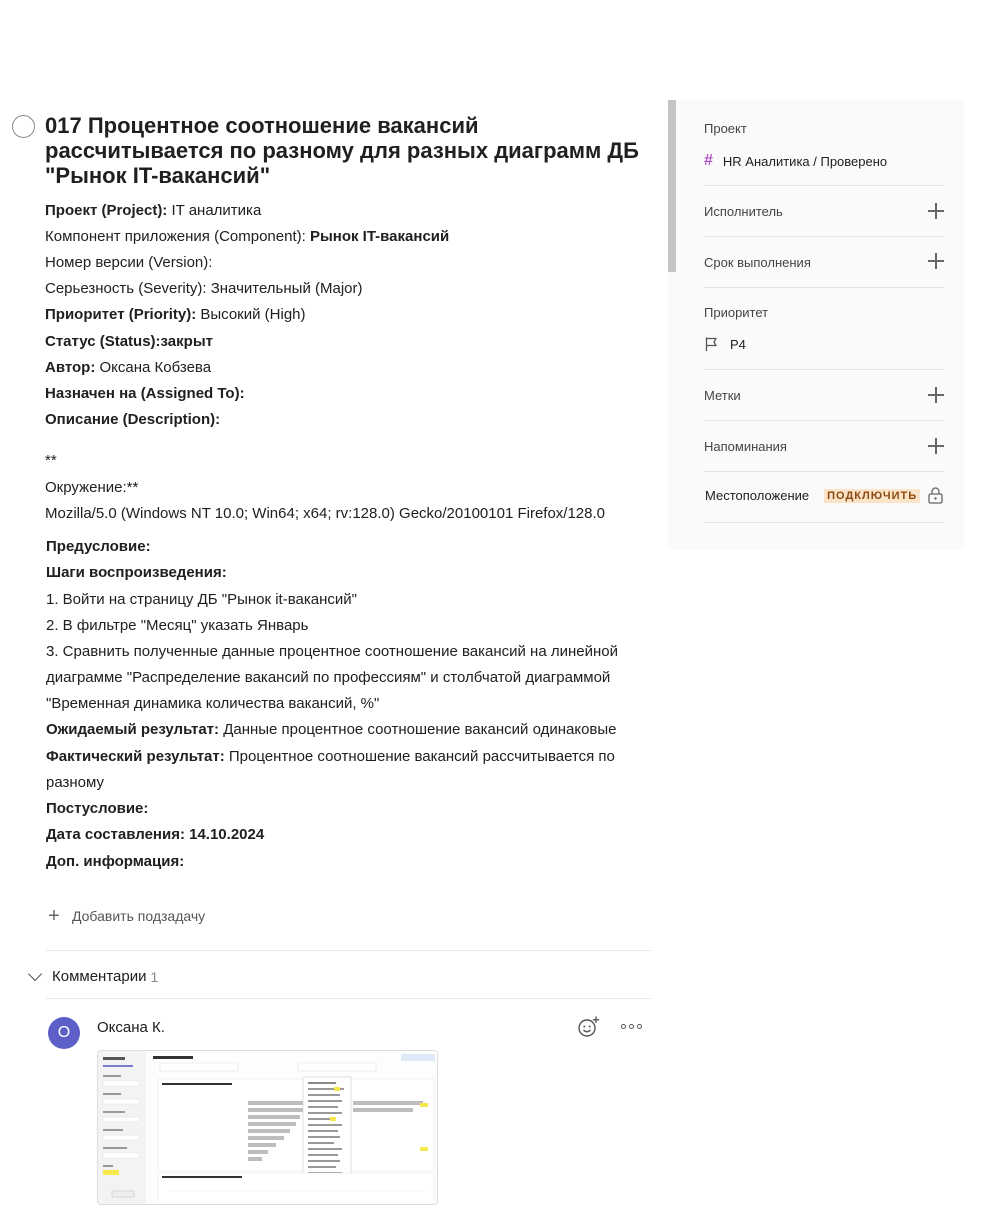  I want to click on more-actions-button, so click(633, 1026).